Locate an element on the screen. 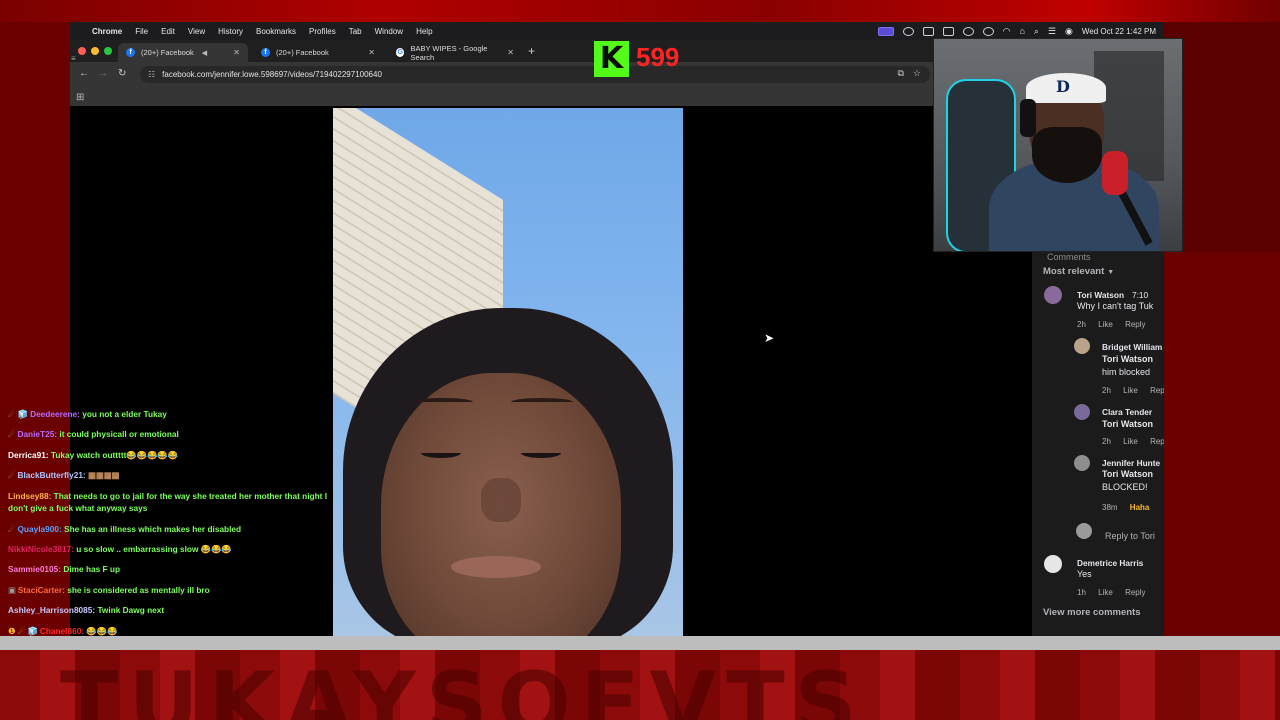 The width and height of the screenshot is (1280, 720). bookmark-star-icon: ☆ is located at coordinates (917, 73).